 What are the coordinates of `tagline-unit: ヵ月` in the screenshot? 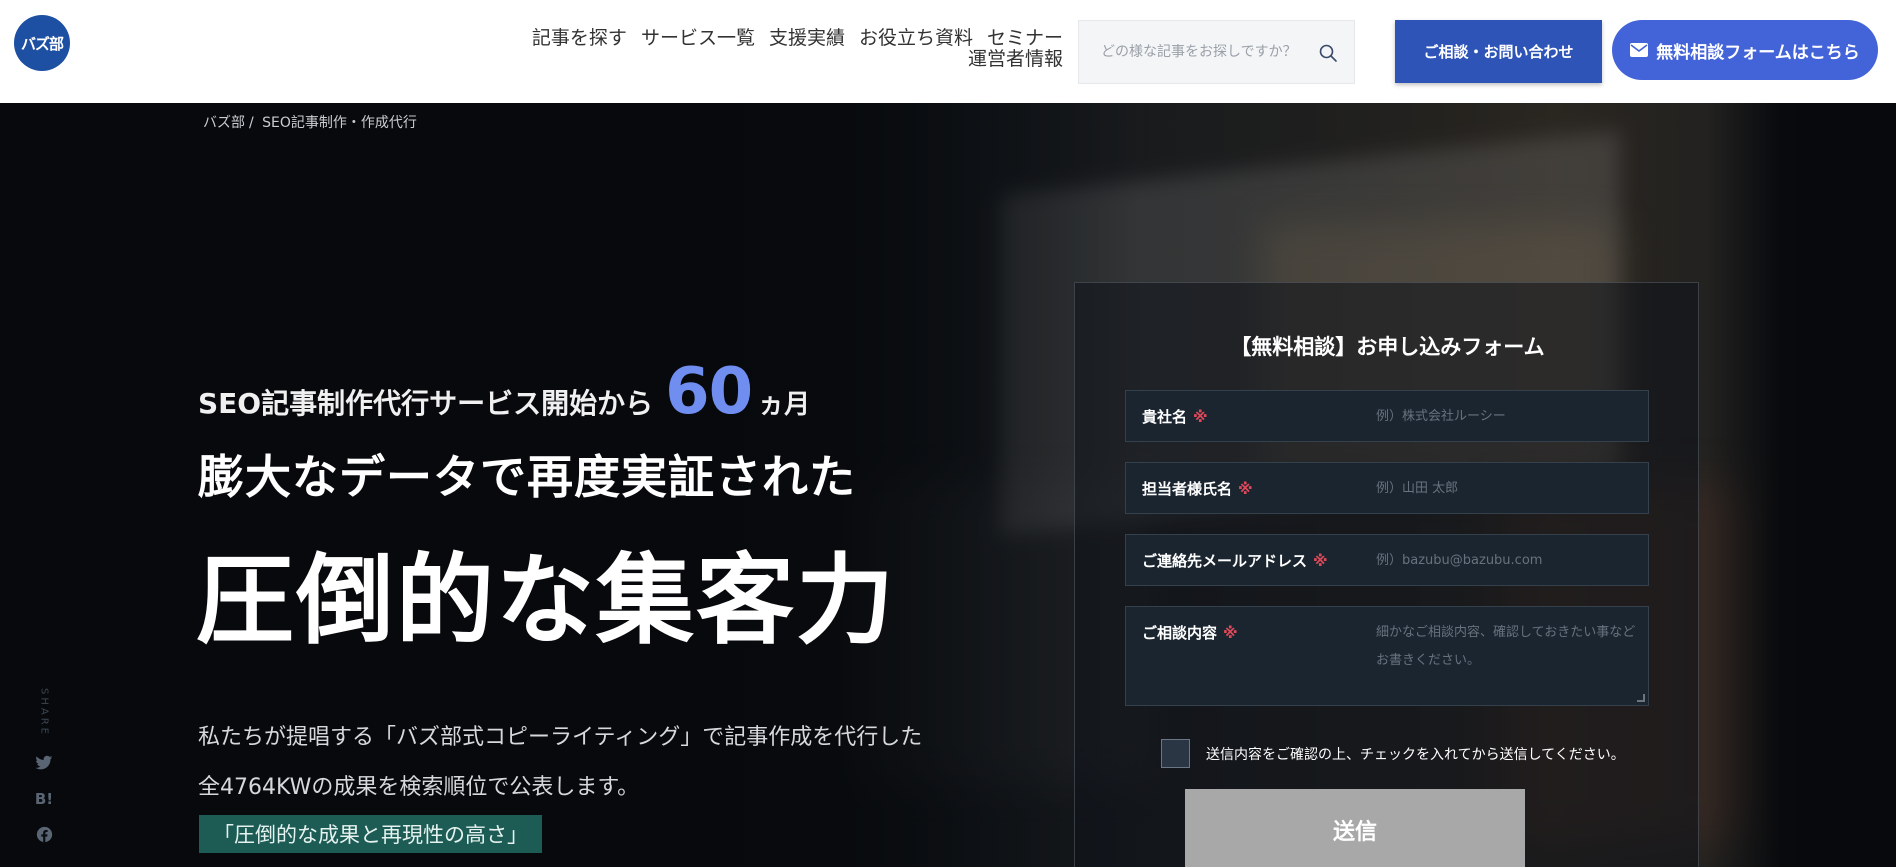 It's located at (784, 405).